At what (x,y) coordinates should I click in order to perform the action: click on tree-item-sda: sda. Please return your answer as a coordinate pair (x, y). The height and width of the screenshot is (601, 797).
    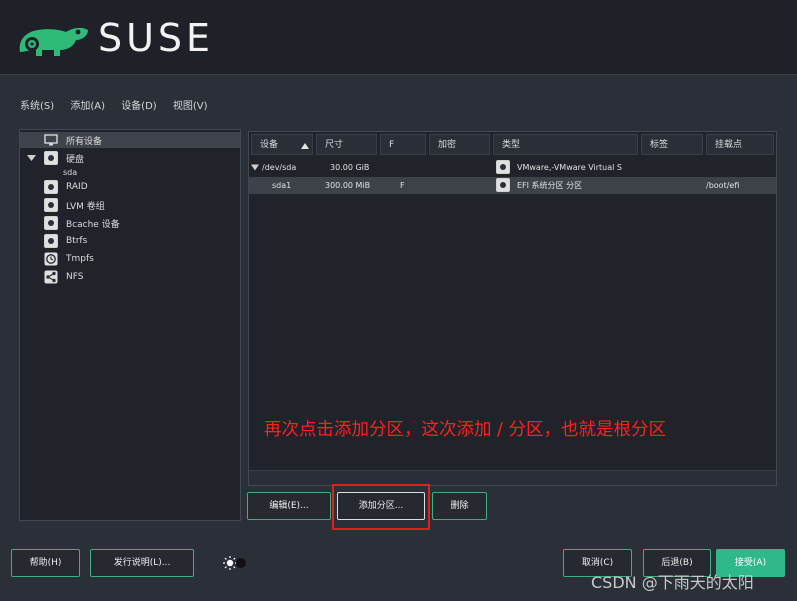
    Looking at the image, I should click on (70, 172).